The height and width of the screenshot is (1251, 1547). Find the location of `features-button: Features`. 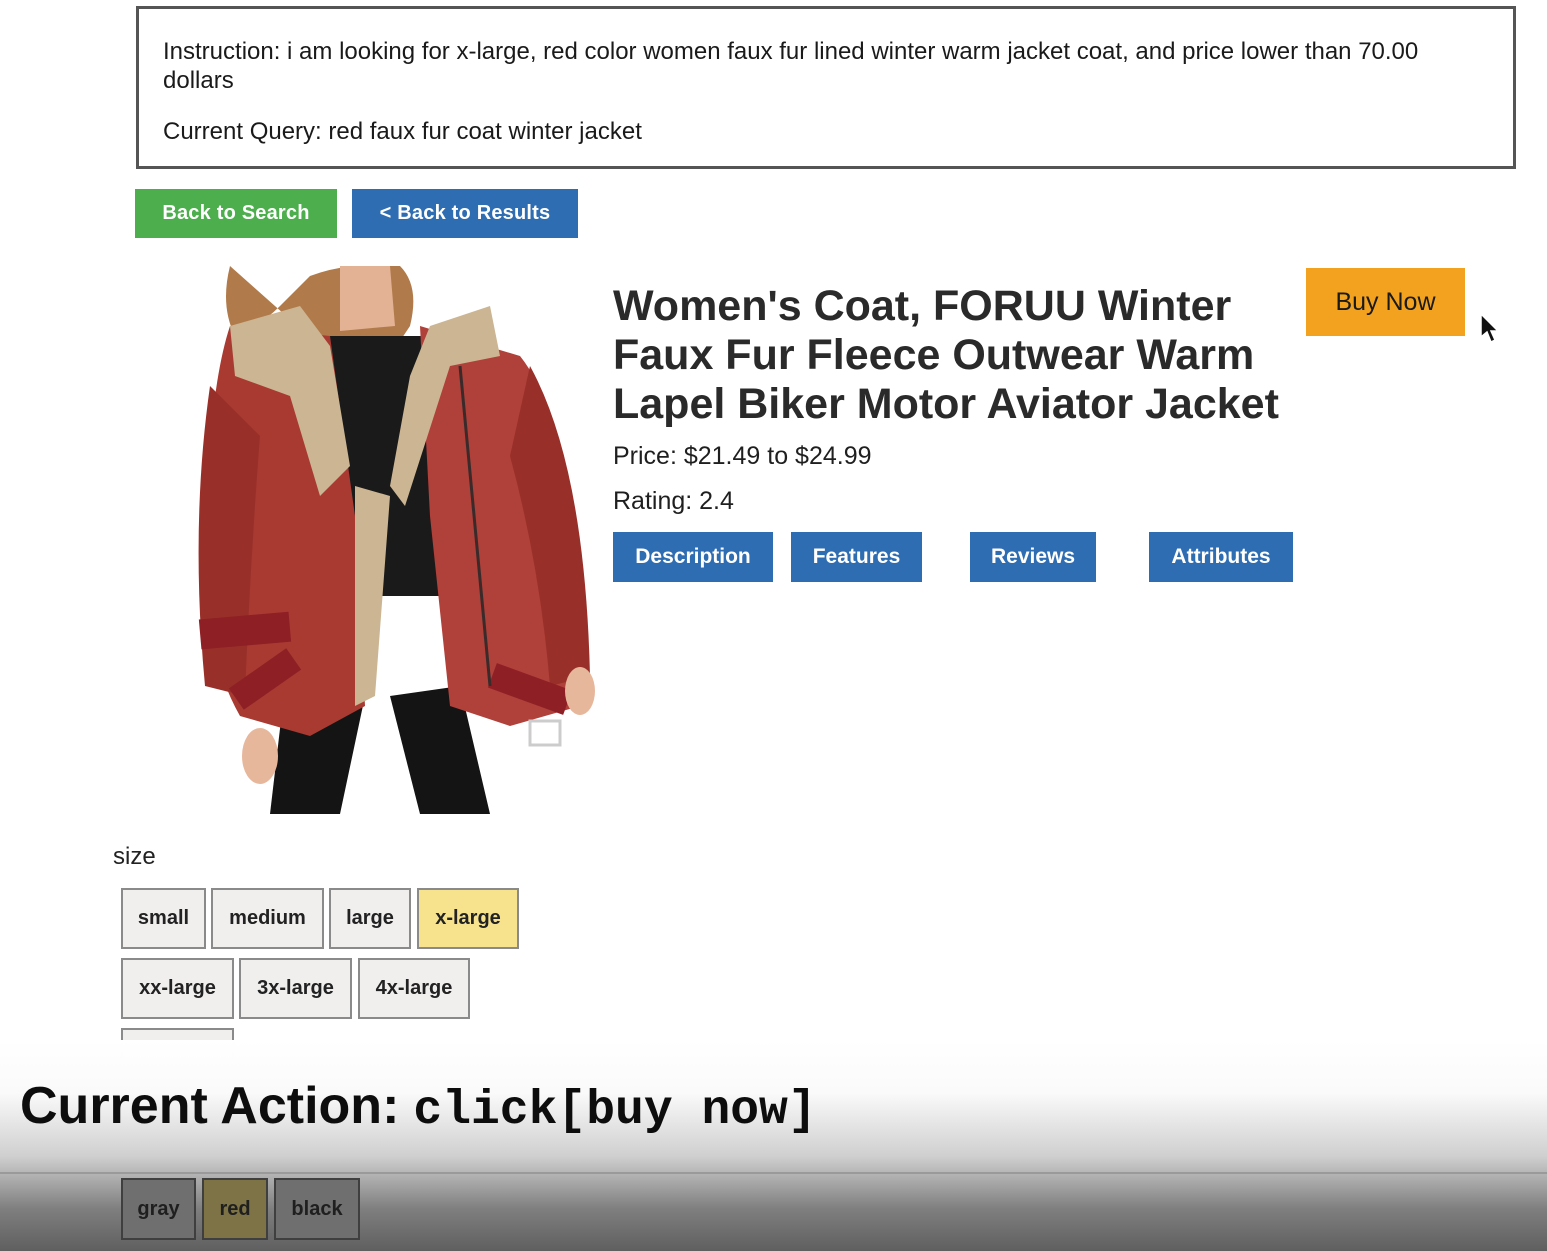

features-button: Features is located at coordinates (856, 557).